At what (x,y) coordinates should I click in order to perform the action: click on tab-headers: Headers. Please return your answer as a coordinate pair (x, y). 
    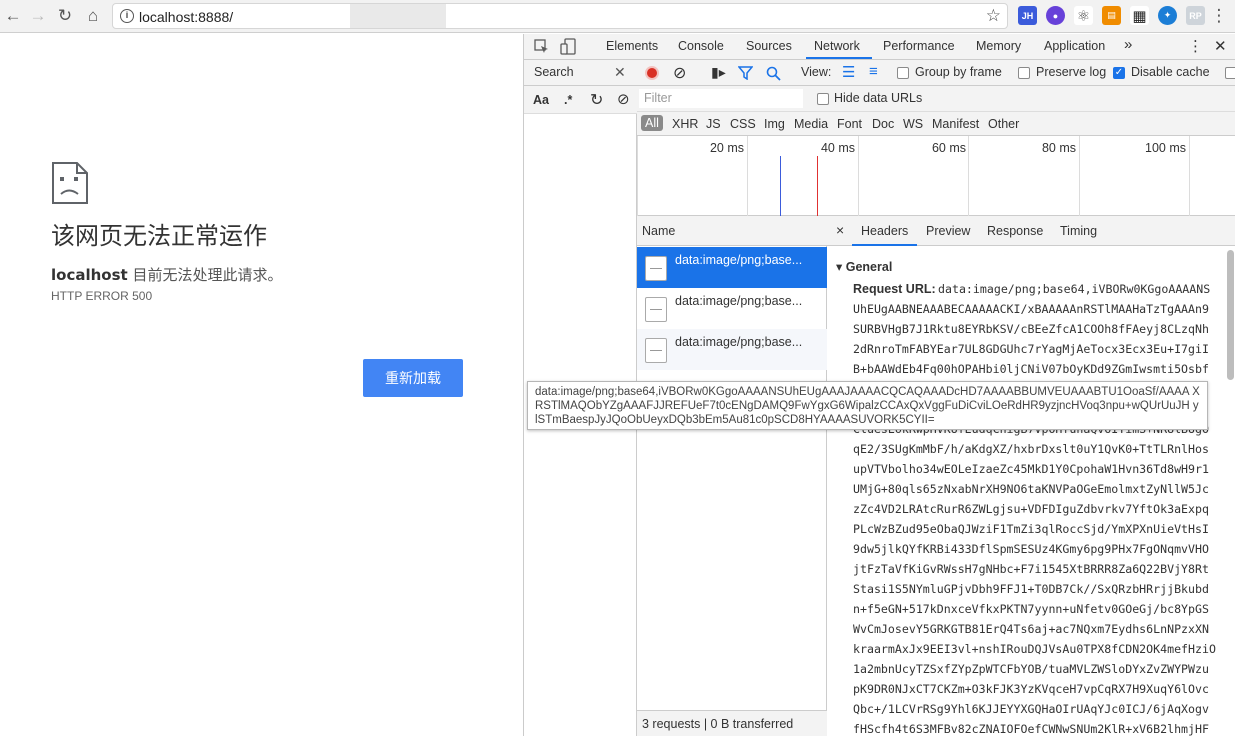
    Looking at the image, I should click on (884, 231).